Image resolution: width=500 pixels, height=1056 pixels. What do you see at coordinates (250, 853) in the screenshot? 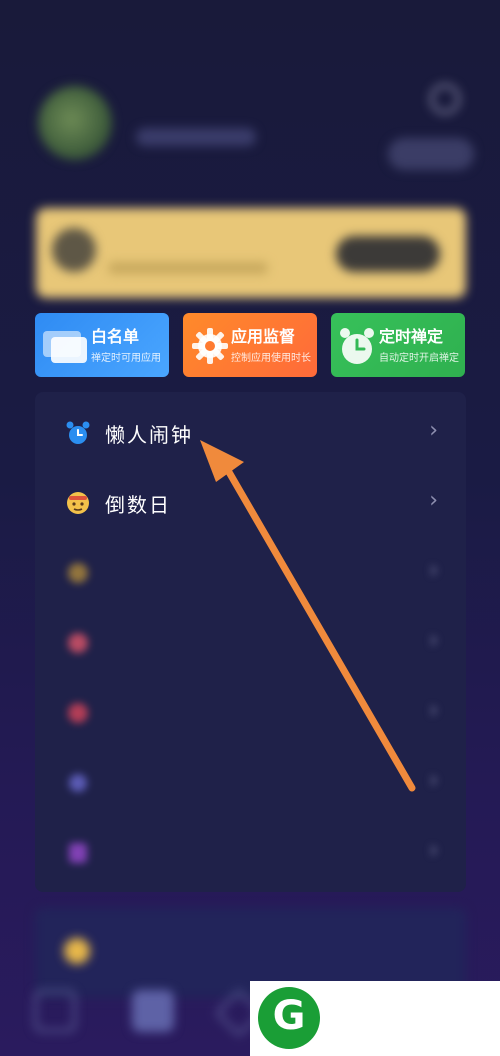
I see `menu-item-blurred-5: ›` at bounding box center [250, 853].